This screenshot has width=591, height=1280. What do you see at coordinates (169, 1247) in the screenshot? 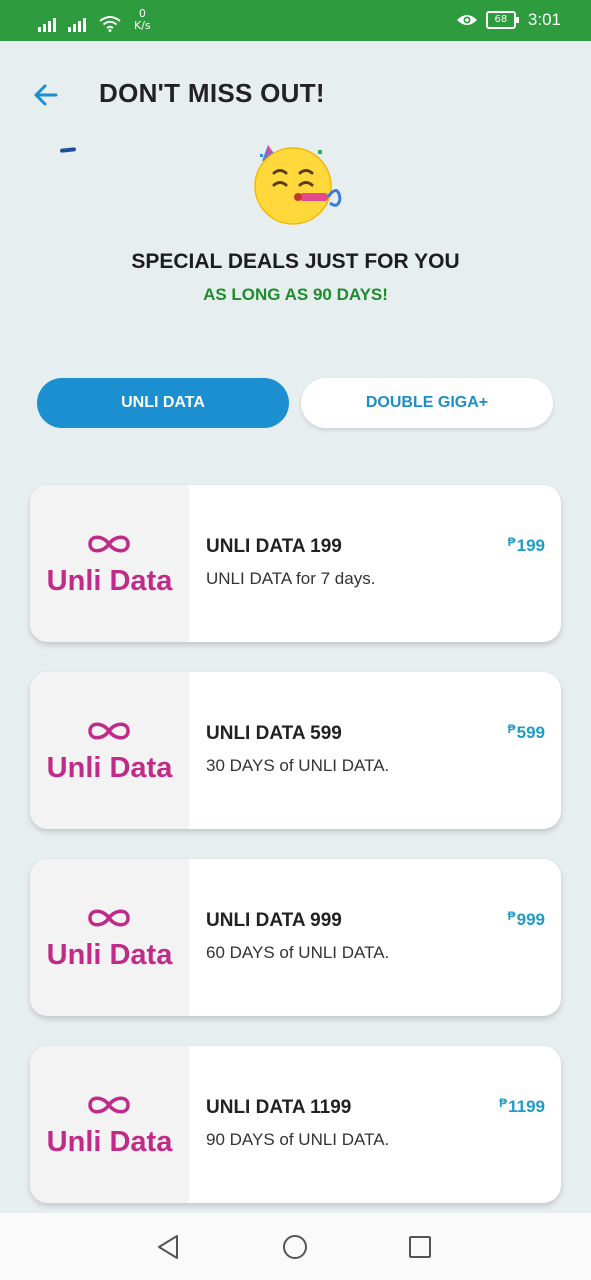
I see `nav-back-icon` at bounding box center [169, 1247].